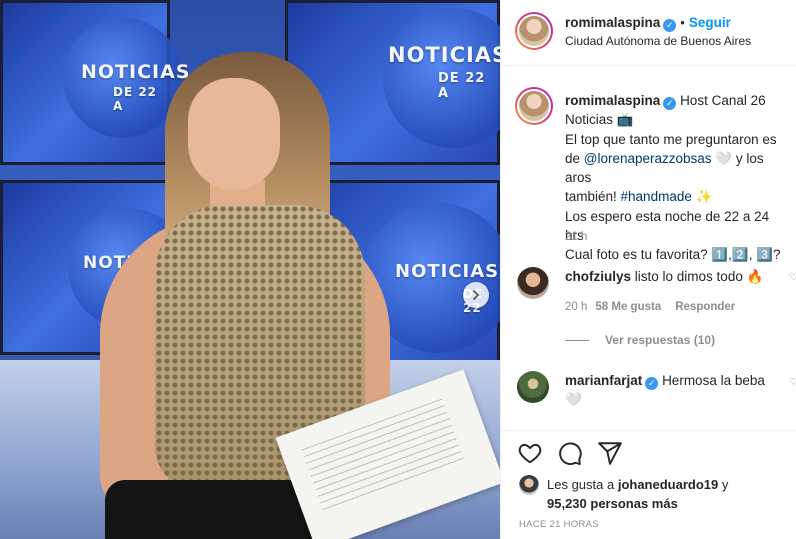 The width and height of the screenshot is (796, 539). I want to click on comment-text: Hermosa la beba, so click(713, 380).